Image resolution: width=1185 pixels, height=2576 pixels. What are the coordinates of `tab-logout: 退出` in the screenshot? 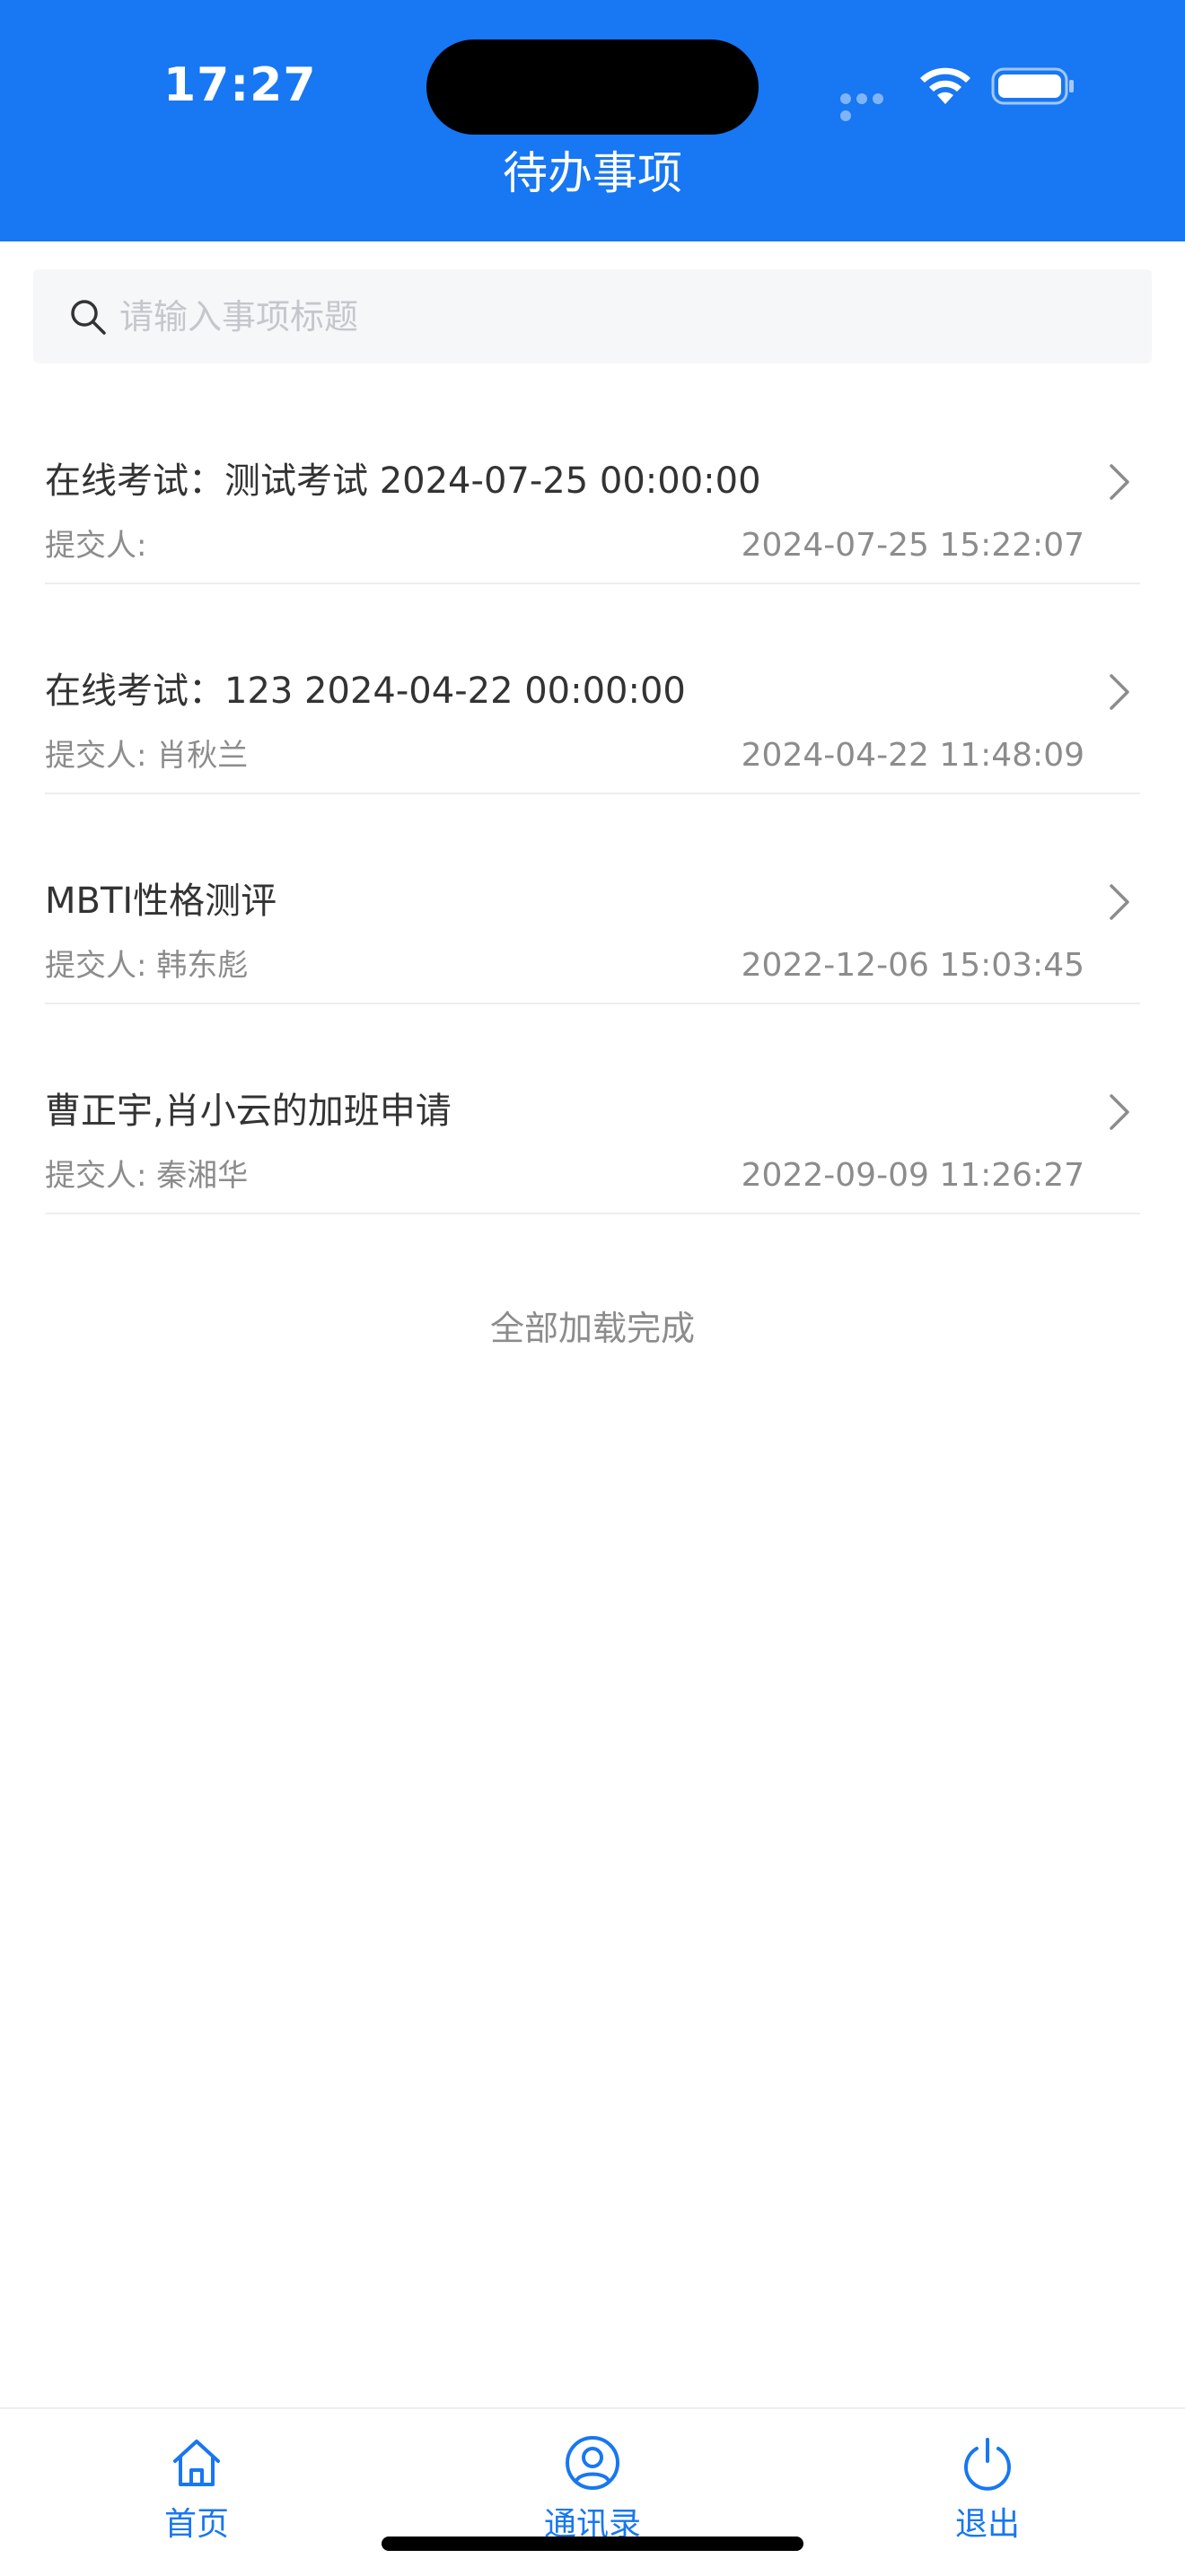 It's located at (987, 2492).